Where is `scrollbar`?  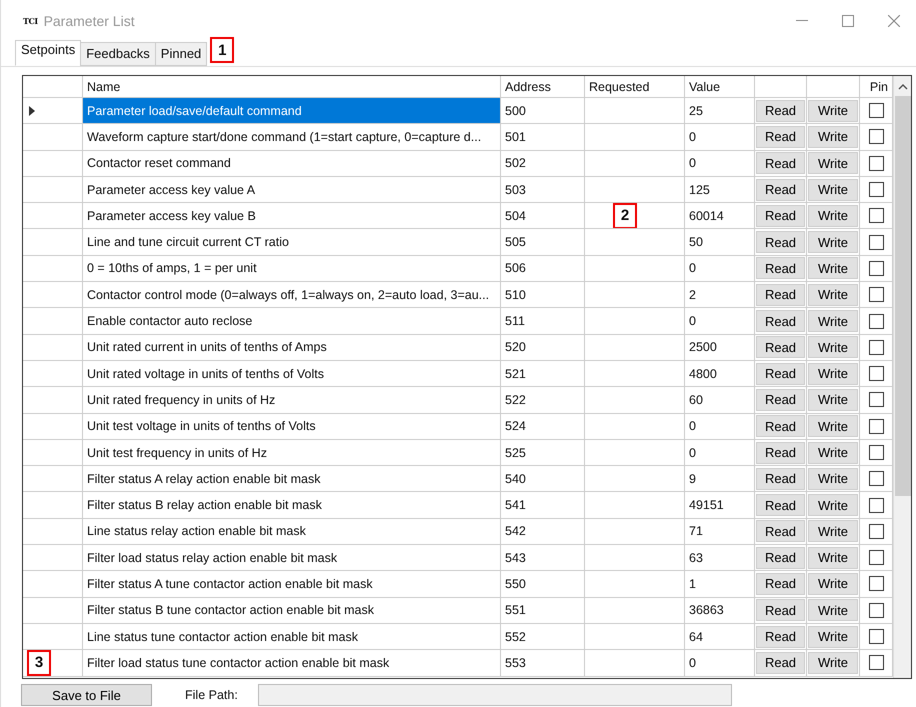
scrollbar is located at coordinates (902, 377).